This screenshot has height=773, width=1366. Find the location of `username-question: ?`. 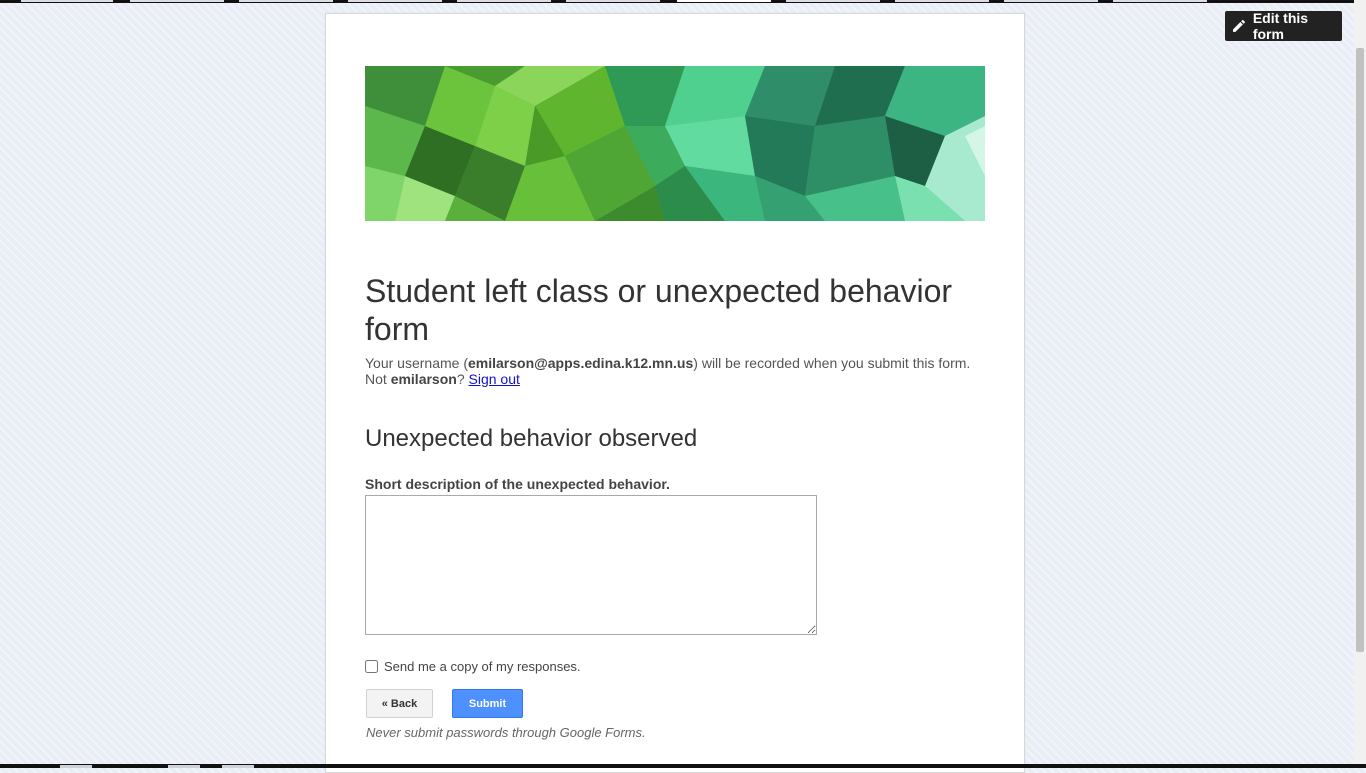

username-question: ? is located at coordinates (462, 379).